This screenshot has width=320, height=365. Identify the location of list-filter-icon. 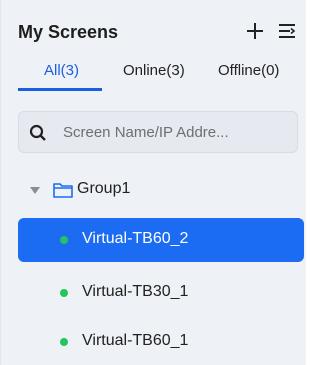
(287, 31).